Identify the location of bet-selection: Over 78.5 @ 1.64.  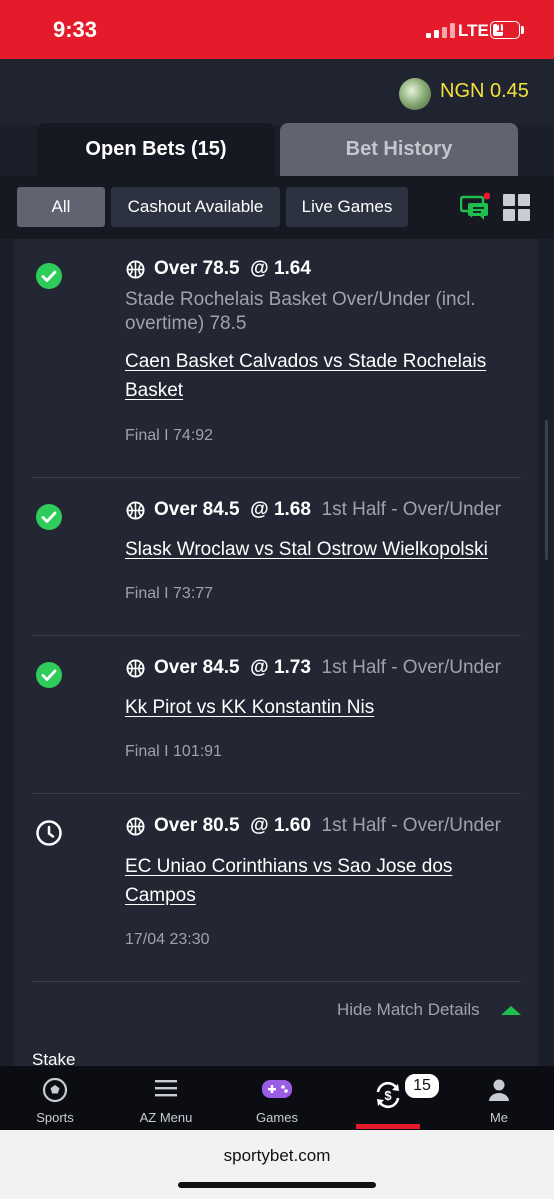
(232, 269).